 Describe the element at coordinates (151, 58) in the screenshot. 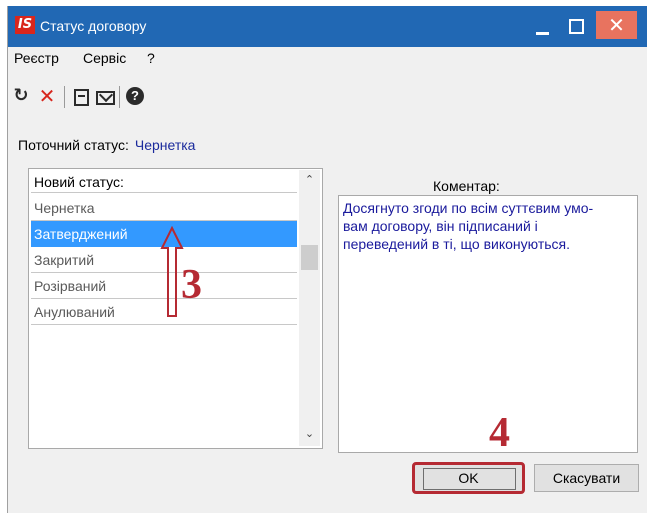

I see `menu-help: ?` at that location.